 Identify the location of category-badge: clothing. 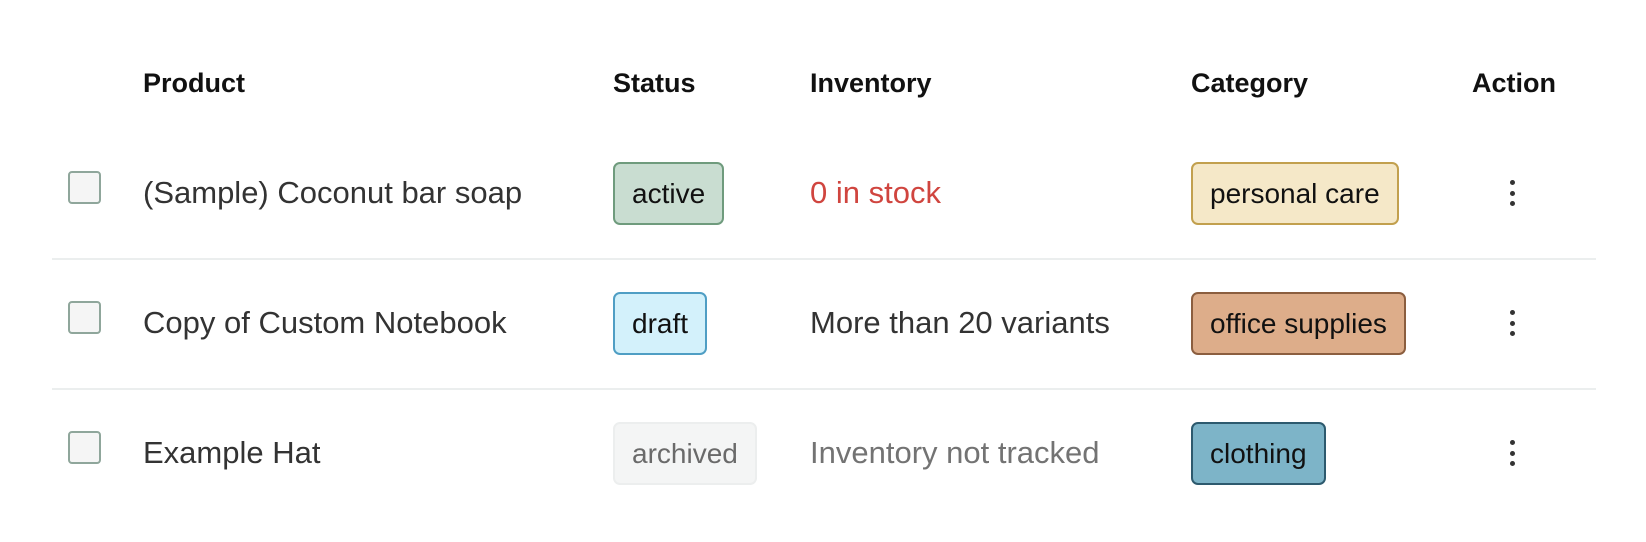
(1258, 453).